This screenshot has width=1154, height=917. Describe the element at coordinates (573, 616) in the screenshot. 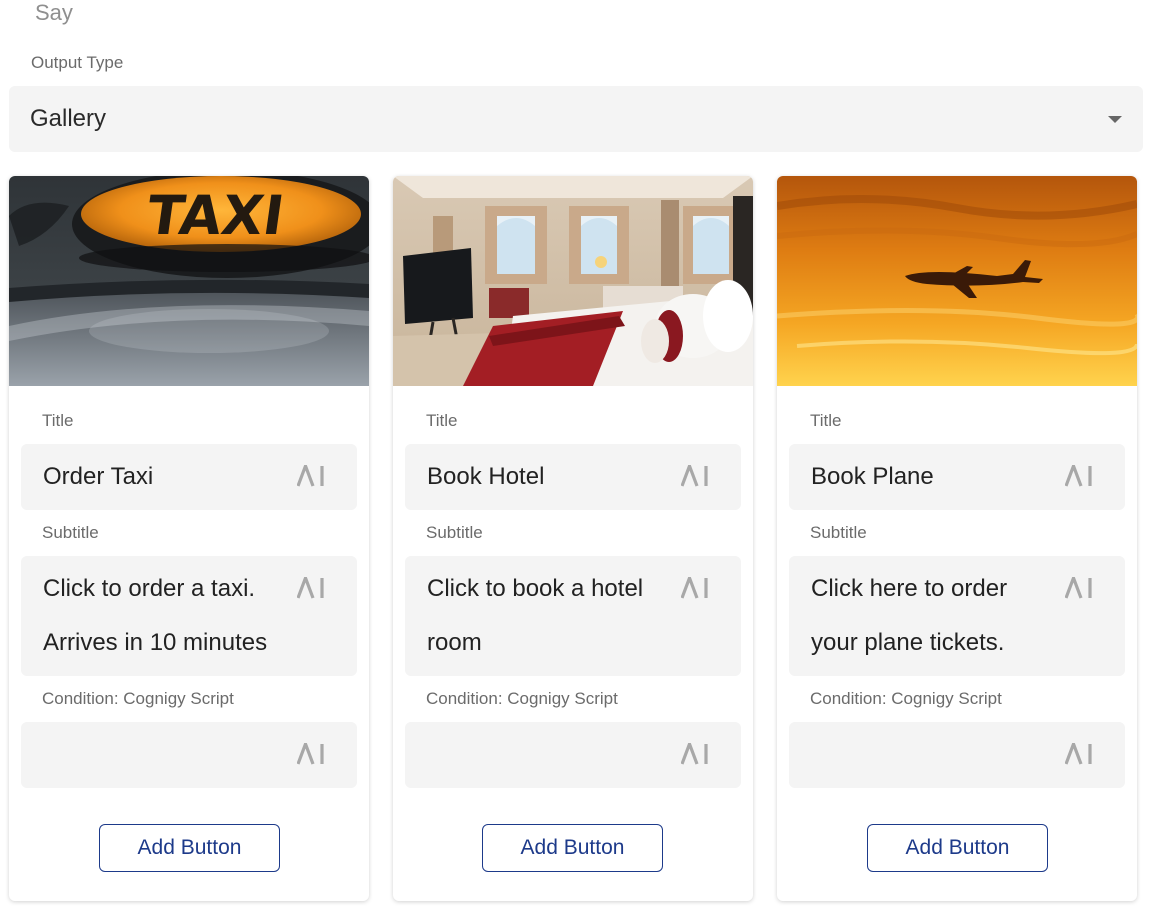

I see `subtitle-field: Click to book a hotel room` at that location.